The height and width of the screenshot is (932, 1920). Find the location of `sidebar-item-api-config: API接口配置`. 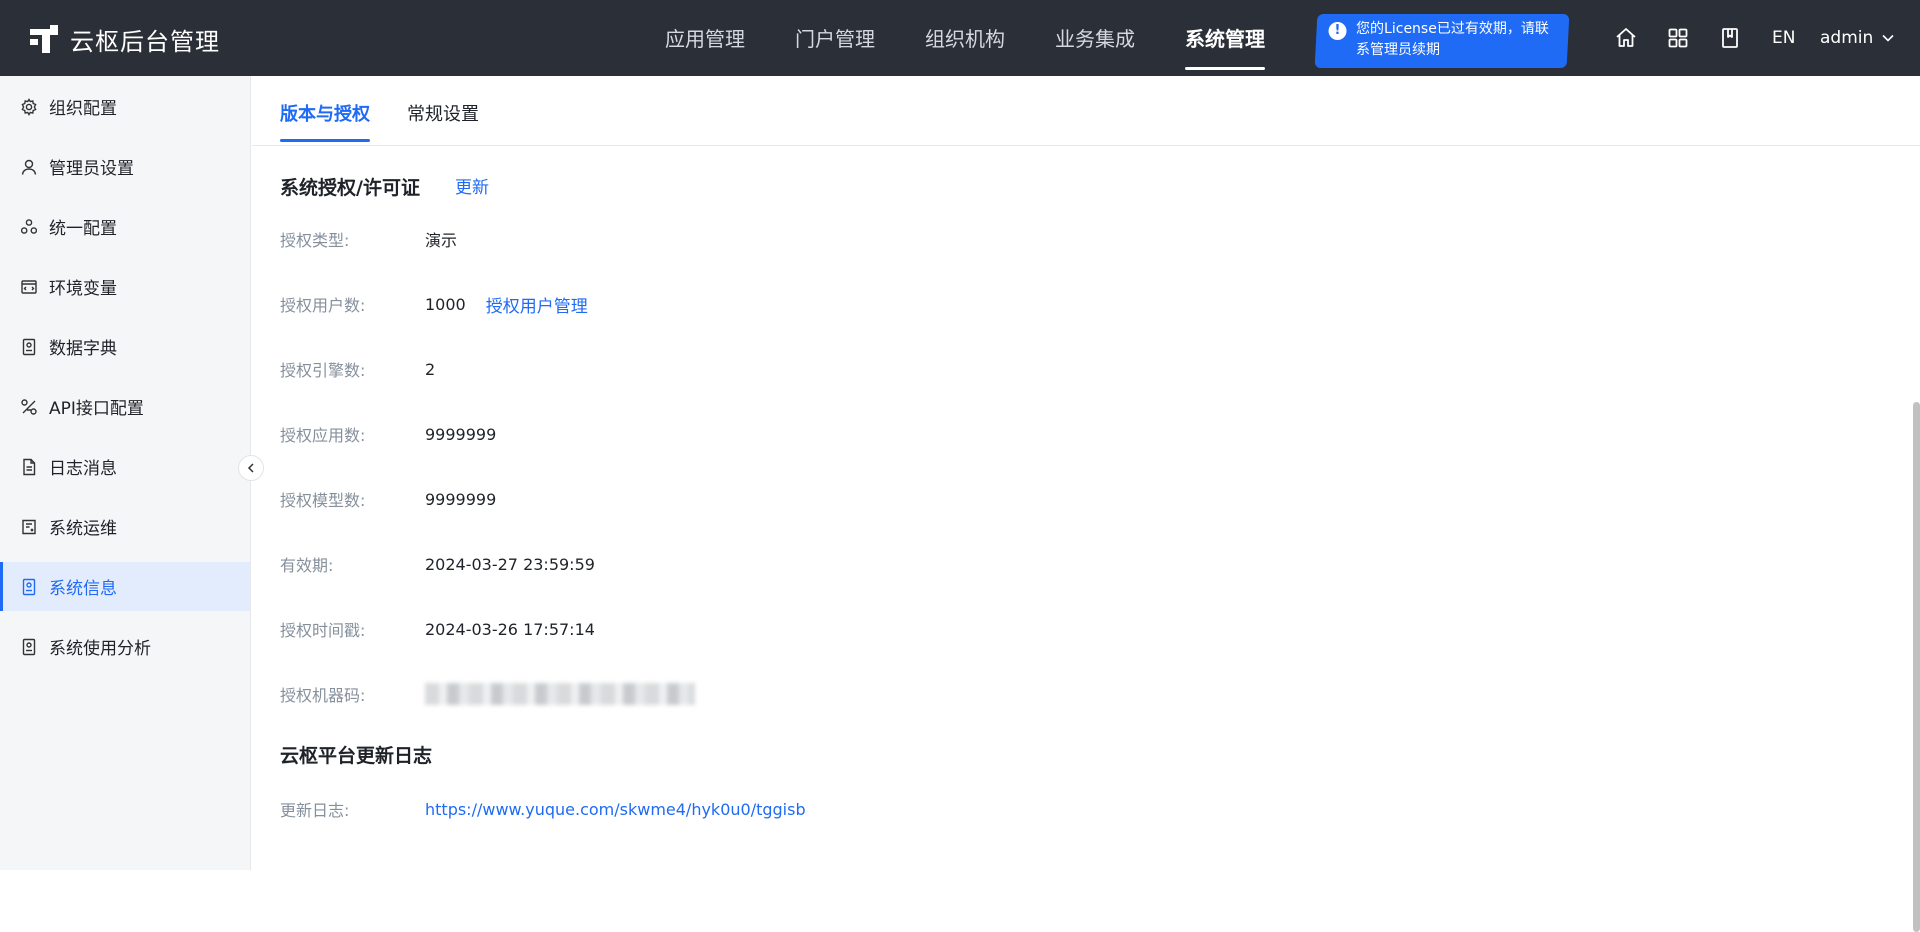

sidebar-item-api-config: API接口配置 is located at coordinates (125, 406).